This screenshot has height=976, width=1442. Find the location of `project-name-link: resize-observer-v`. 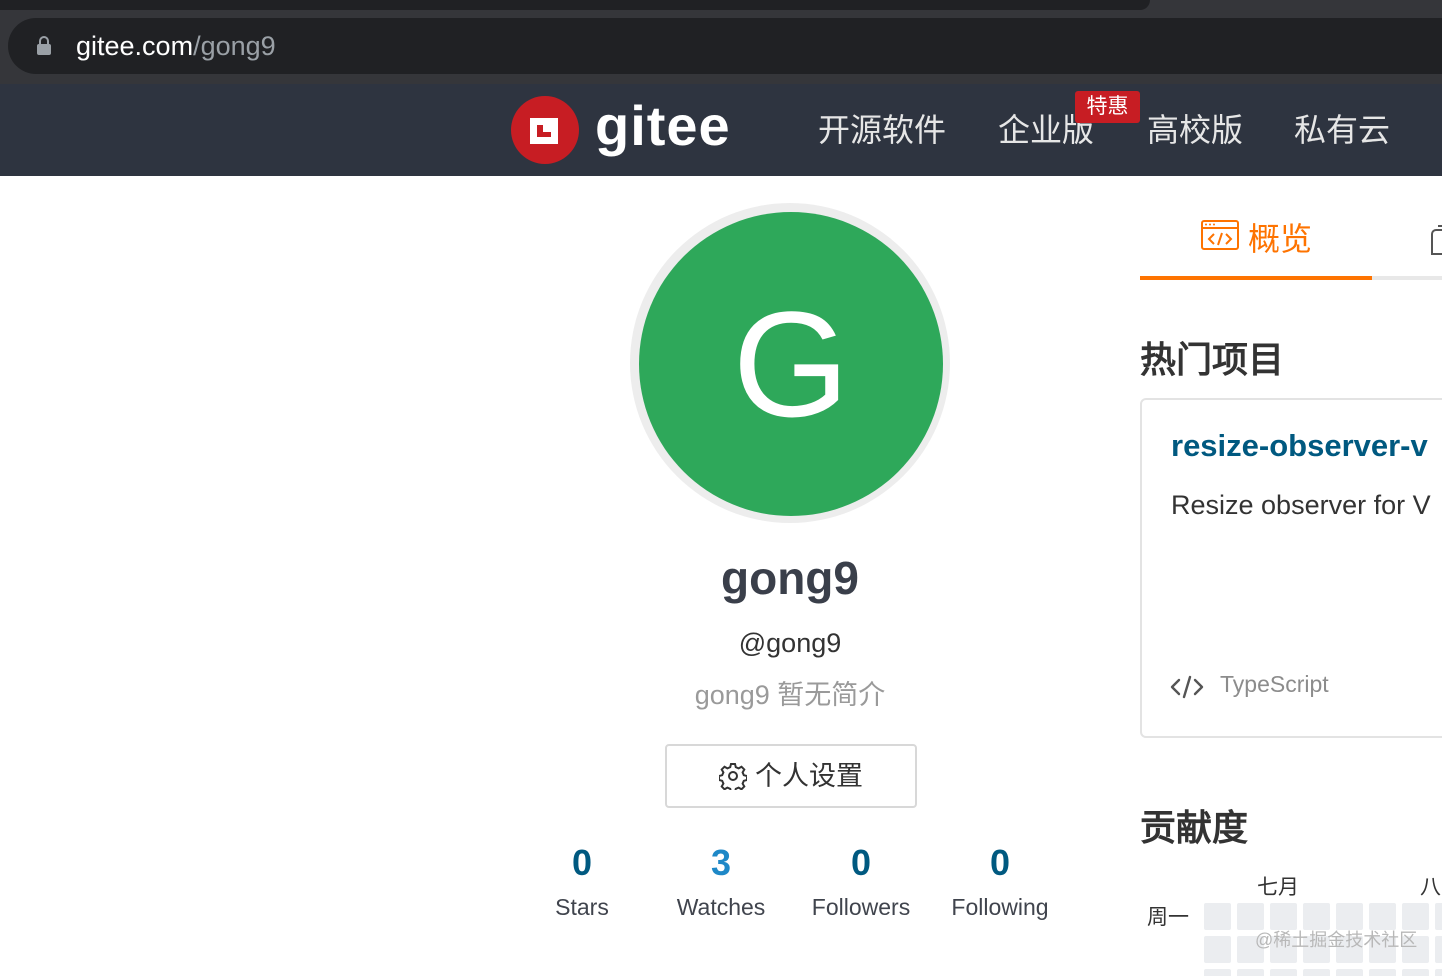

project-name-link: resize-observer-v is located at coordinates (1299, 446).